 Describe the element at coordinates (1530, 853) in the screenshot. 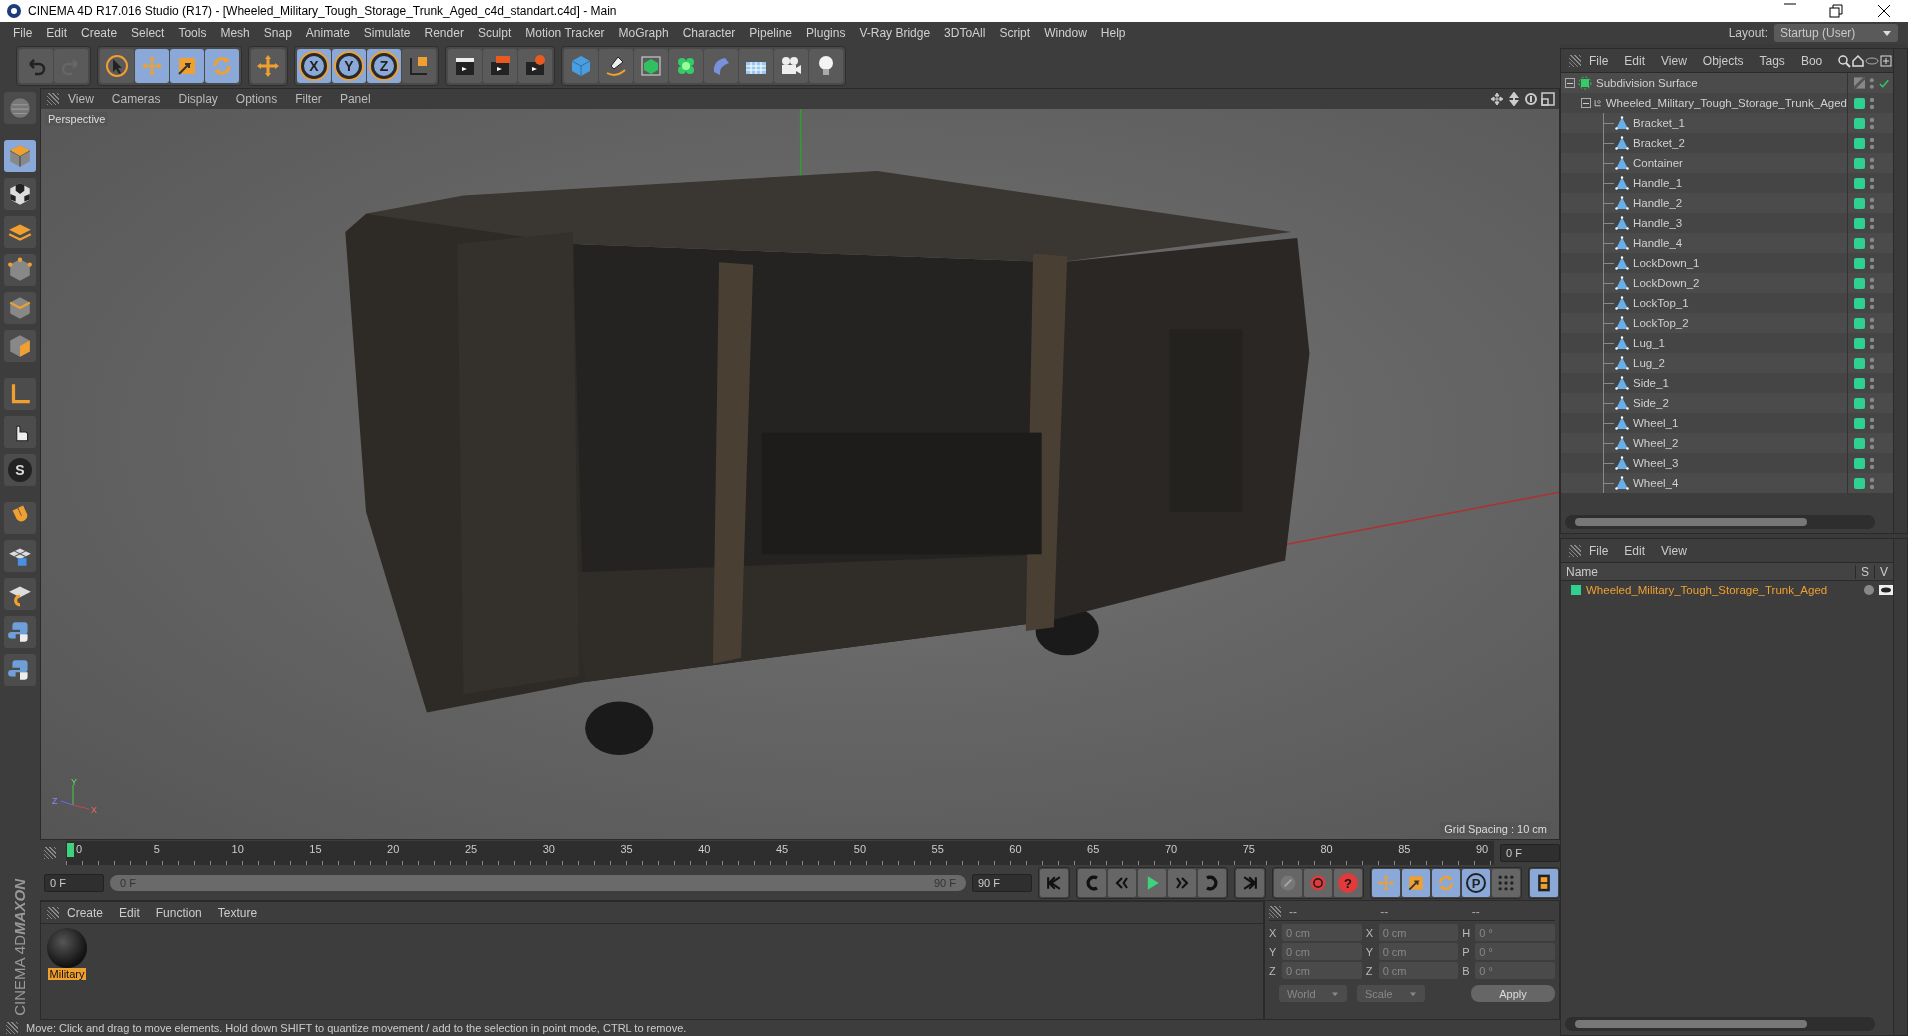

I see `current-frame-field: 0 F` at that location.